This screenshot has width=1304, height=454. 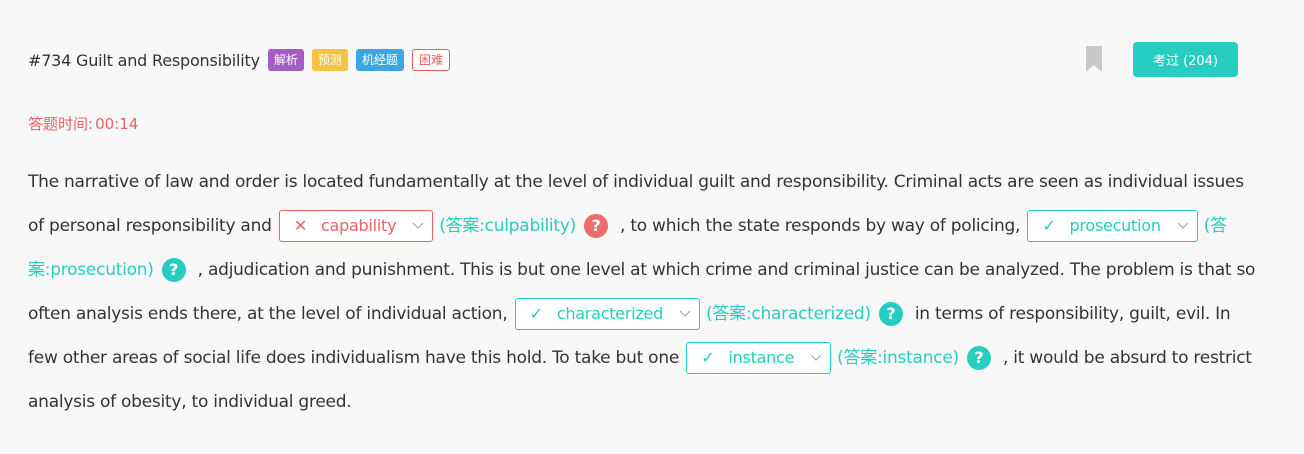 I want to click on blank-selected-value: capability, so click(x=358, y=225).